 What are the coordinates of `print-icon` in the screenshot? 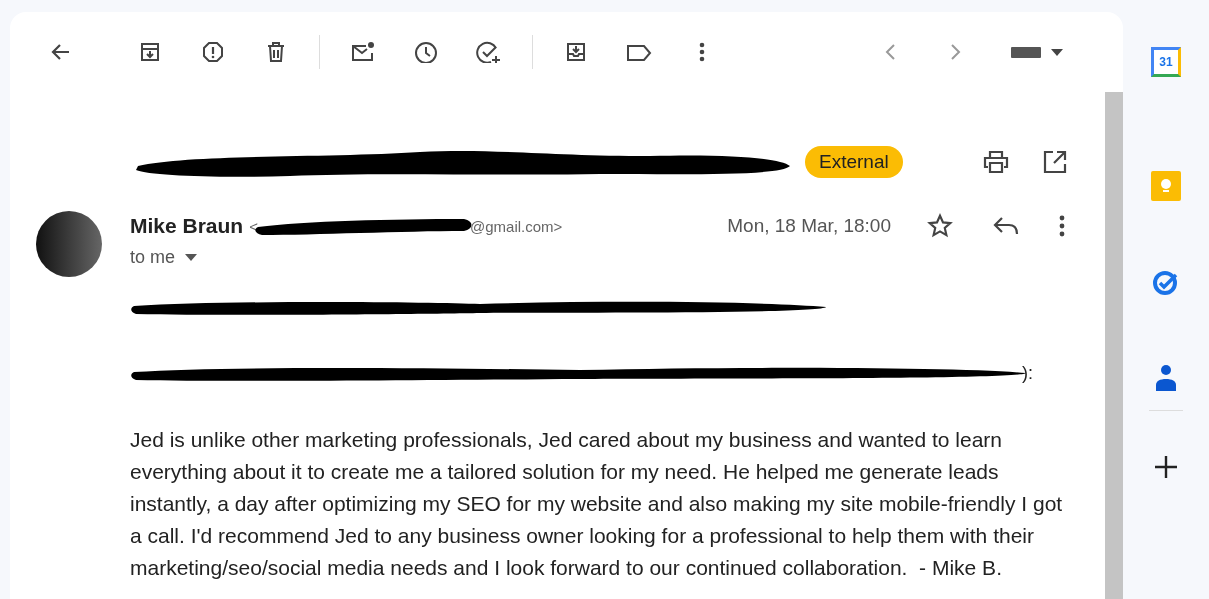 It's located at (996, 162).